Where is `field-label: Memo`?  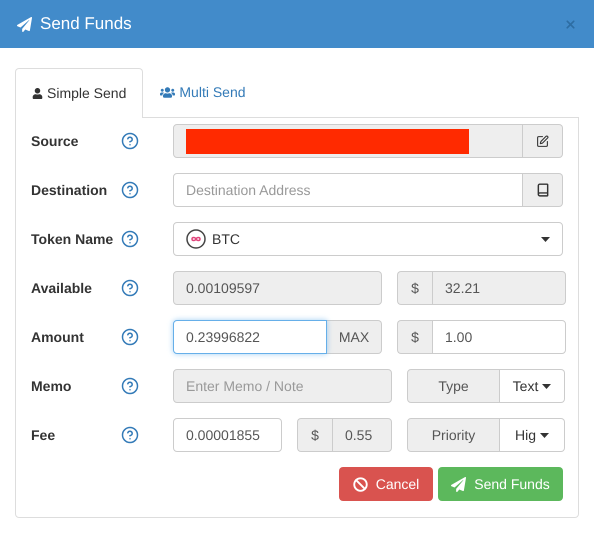 field-label: Memo is located at coordinates (51, 386).